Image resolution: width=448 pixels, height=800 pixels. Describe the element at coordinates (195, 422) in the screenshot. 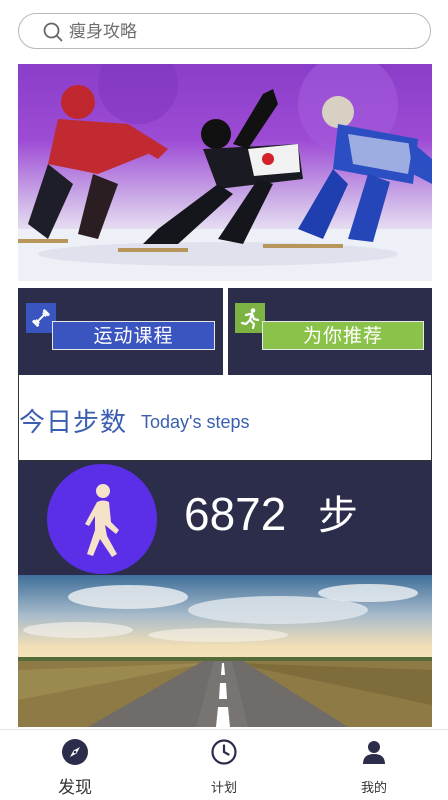

I see `steps-subtitle: Today's steps` at that location.